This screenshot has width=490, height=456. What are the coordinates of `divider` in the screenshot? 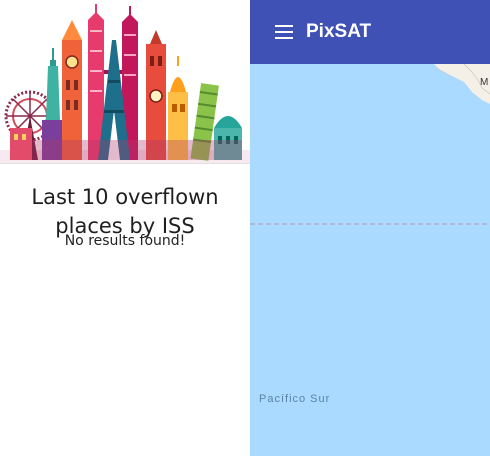 It's located at (125, 163).